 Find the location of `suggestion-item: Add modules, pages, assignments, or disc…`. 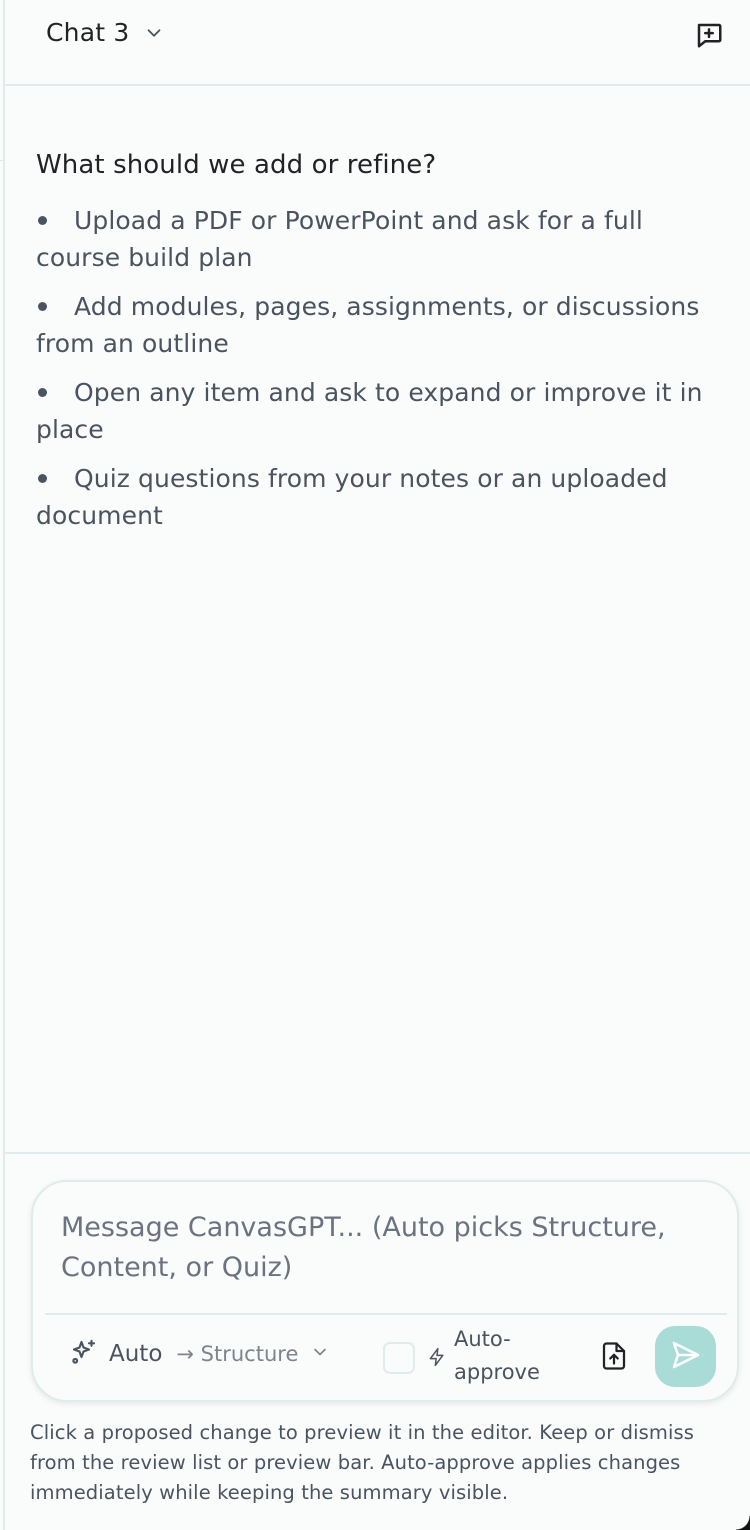

suggestion-item: Add modules, pages, assignments, or disc… is located at coordinates (381, 325).